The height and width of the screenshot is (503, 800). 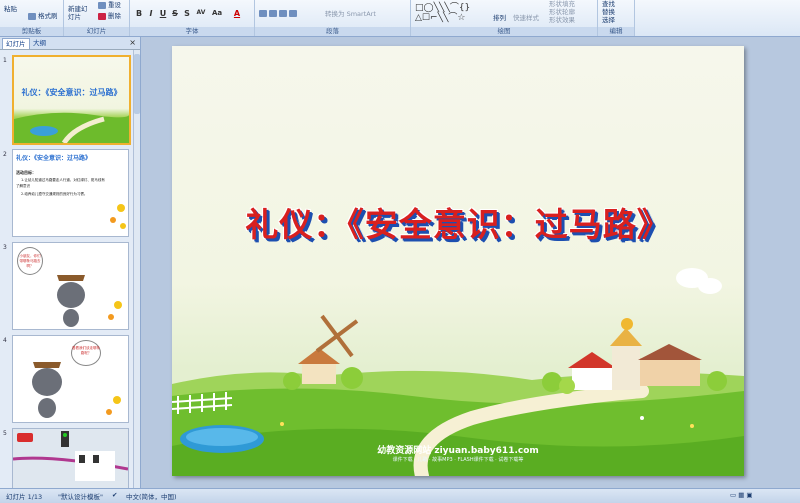 What do you see at coordinates (562, 20) in the screenshot?
I see `shape-effects-button: 形状效果` at bounding box center [562, 20].